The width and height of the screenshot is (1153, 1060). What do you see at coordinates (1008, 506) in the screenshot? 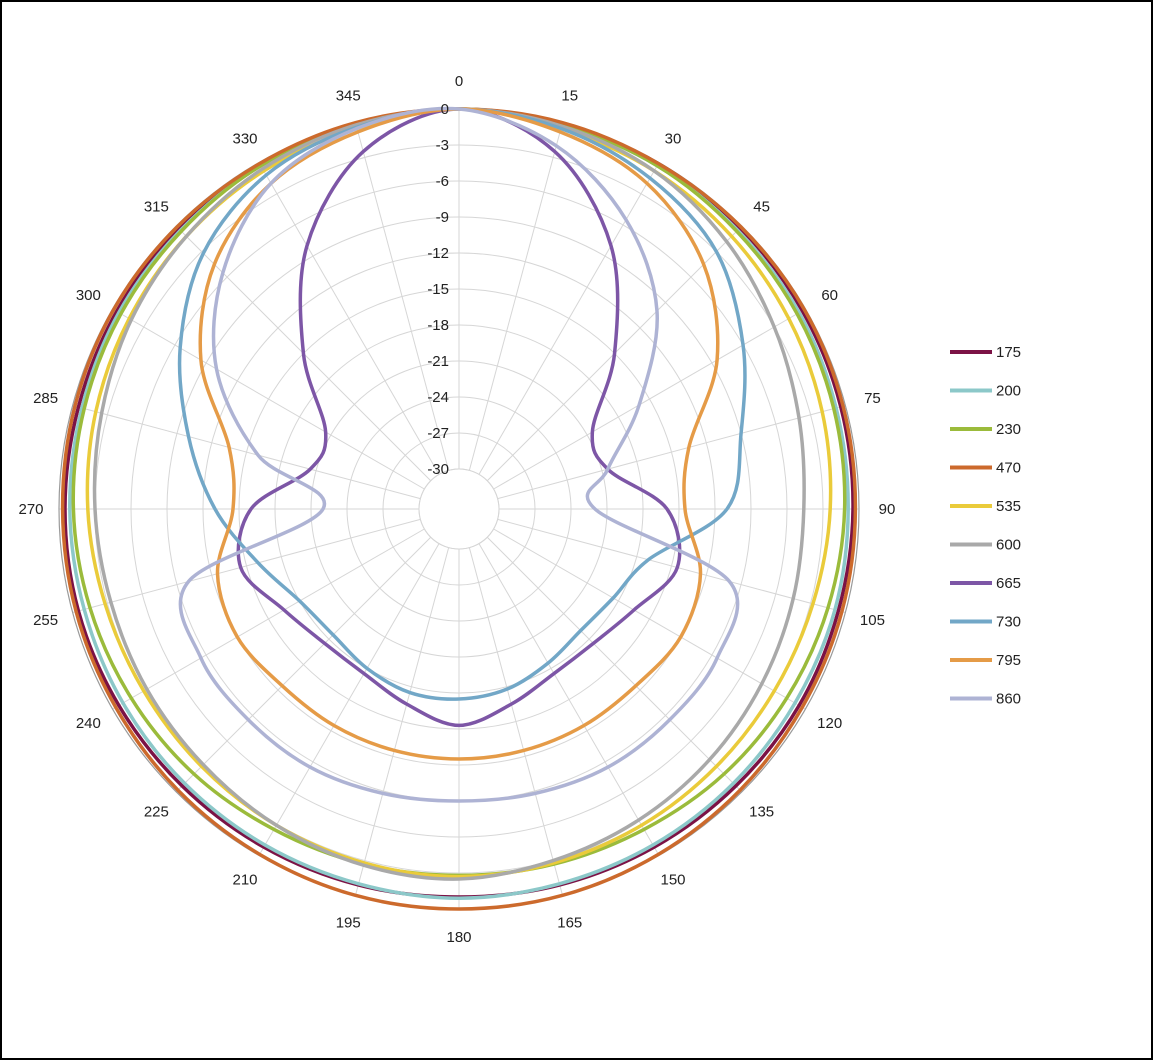
I see `legend-label-535: 535` at bounding box center [1008, 506].